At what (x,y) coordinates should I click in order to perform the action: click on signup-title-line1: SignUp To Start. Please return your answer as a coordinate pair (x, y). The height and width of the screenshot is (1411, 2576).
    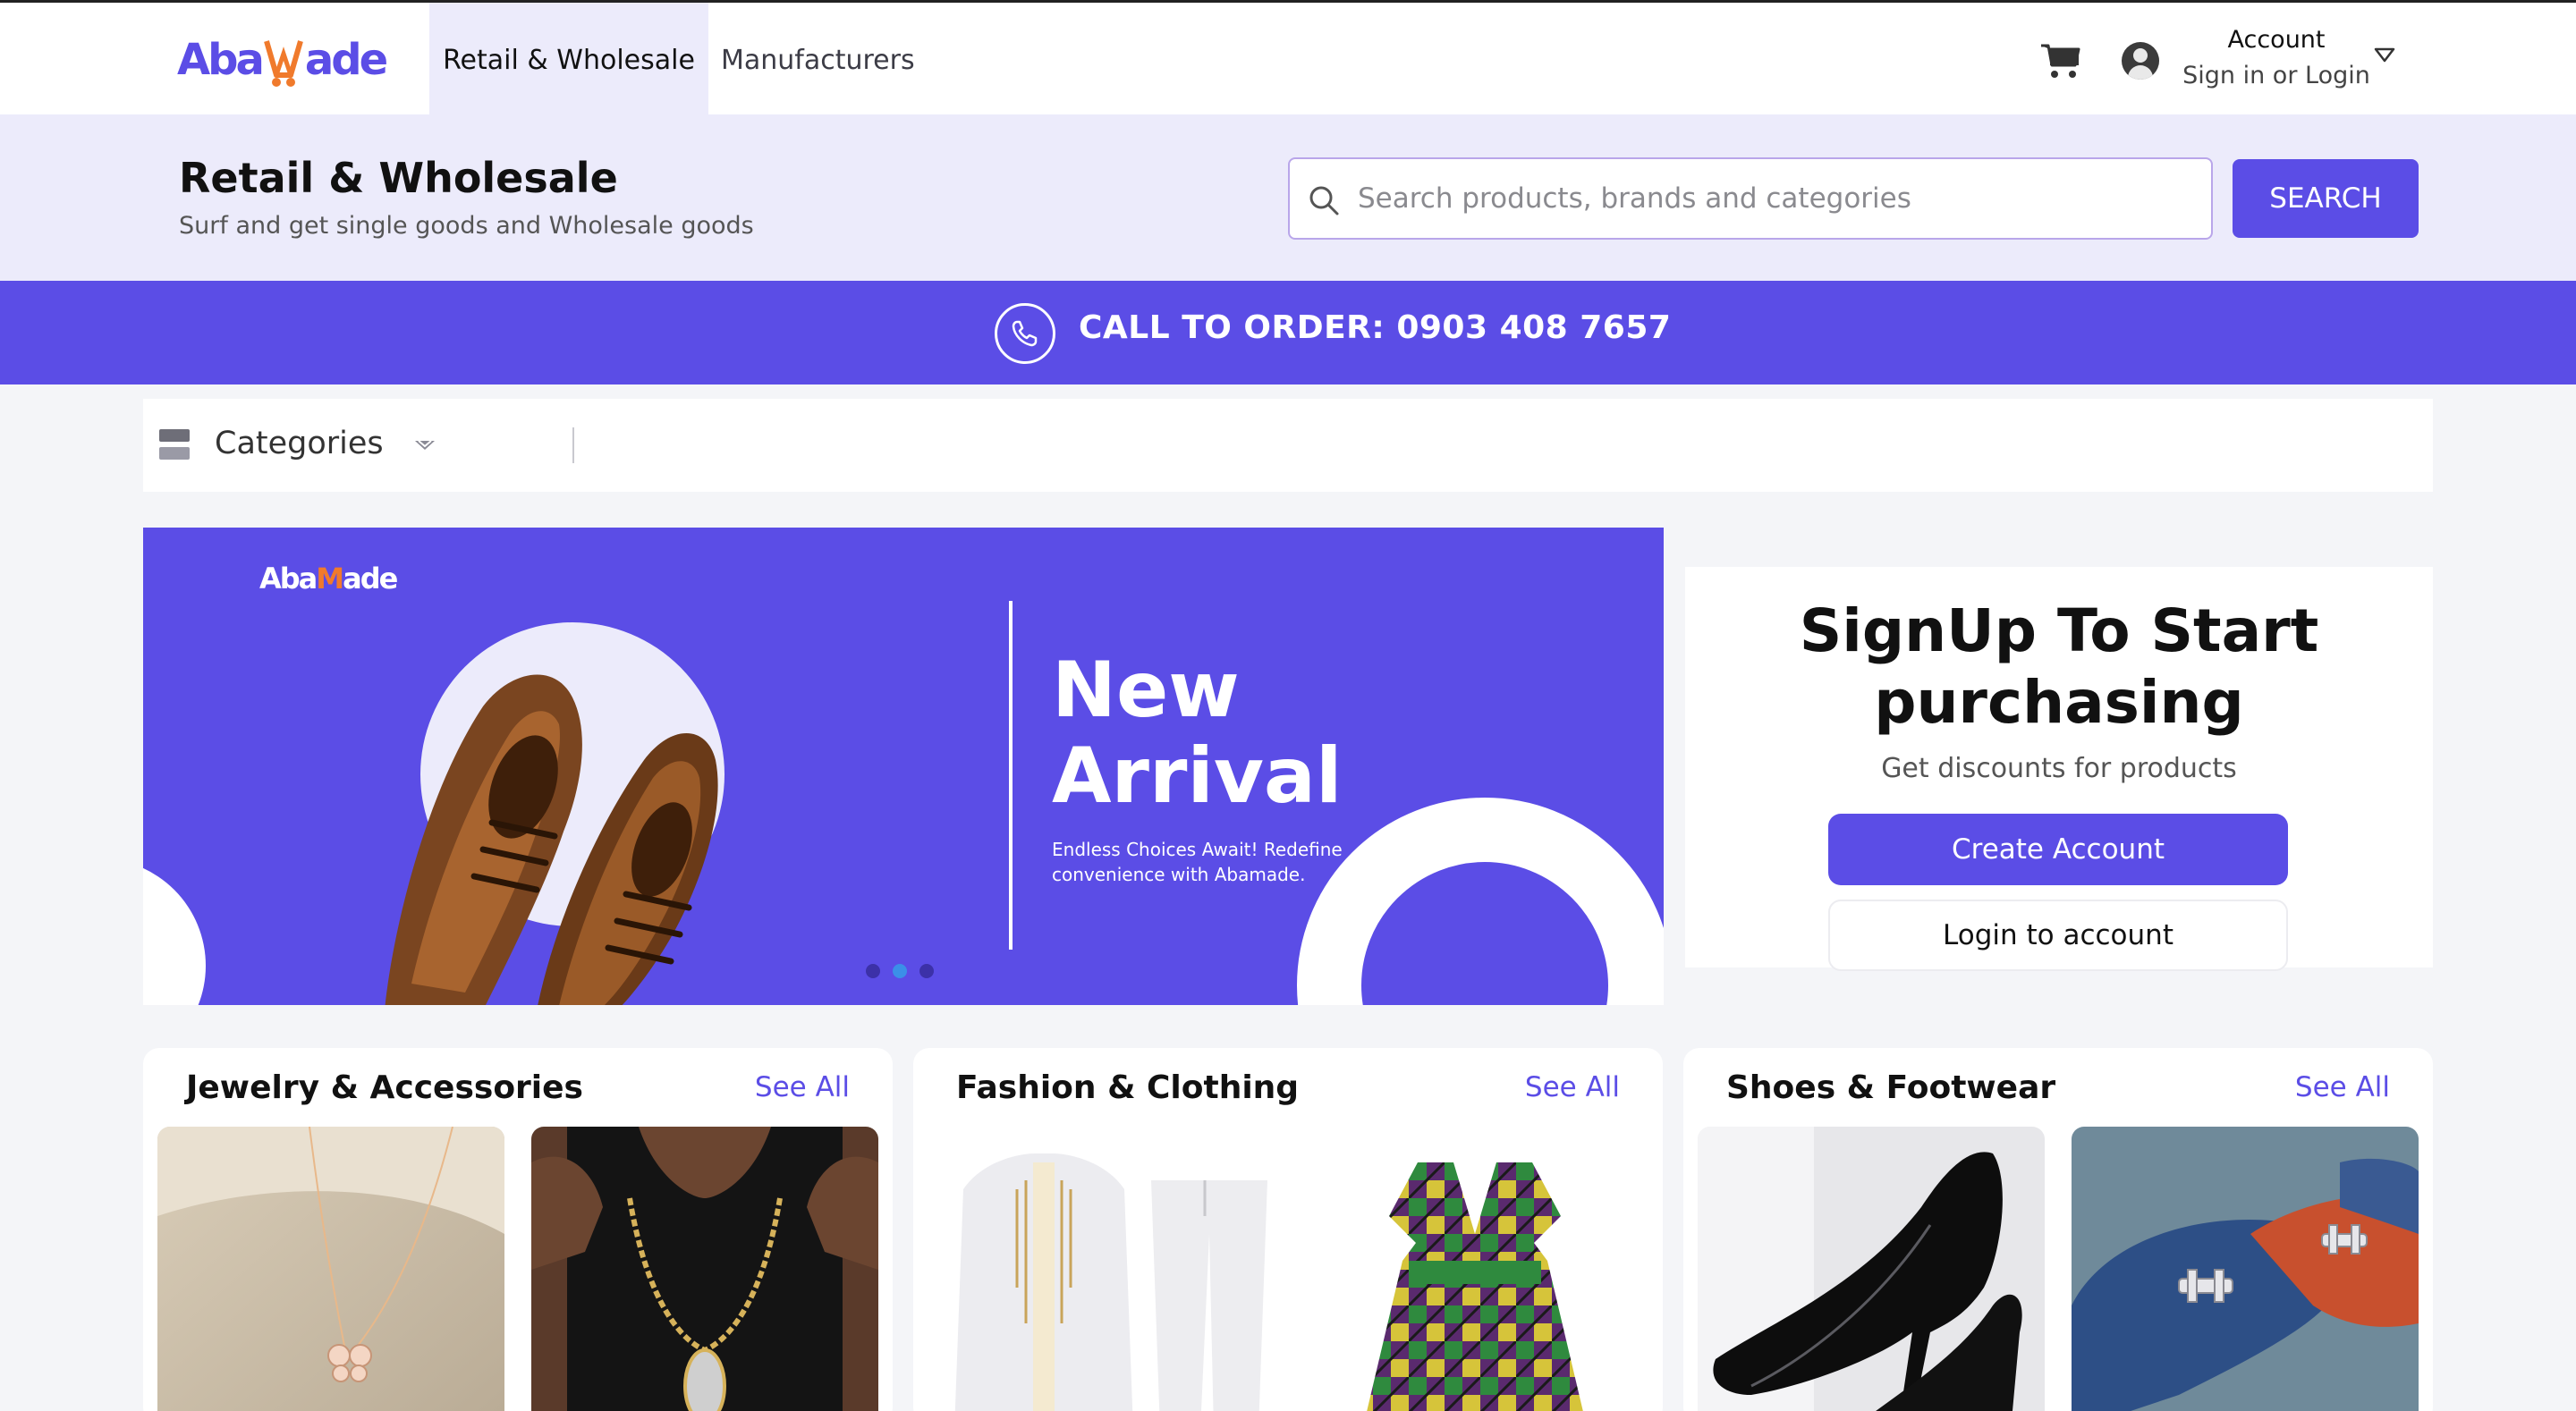
    Looking at the image, I should click on (2059, 630).